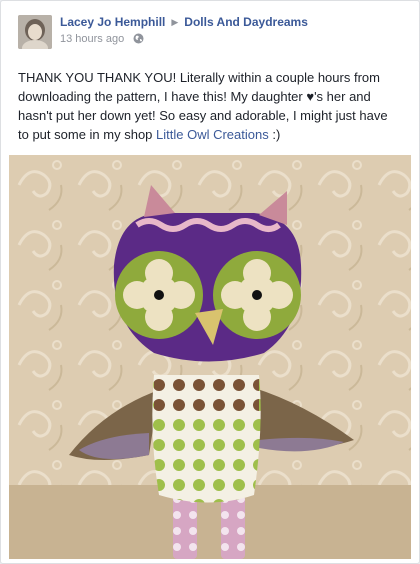 The height and width of the screenshot is (564, 420). I want to click on post-text-part: :), so click(274, 134).